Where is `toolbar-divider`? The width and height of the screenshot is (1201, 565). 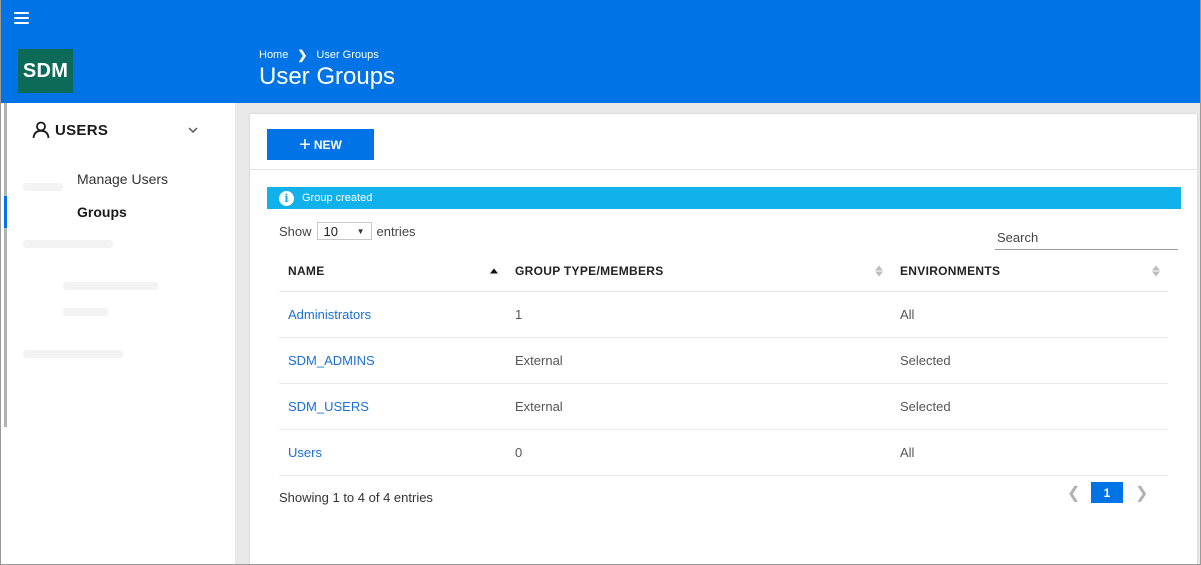 toolbar-divider is located at coordinates (723, 169).